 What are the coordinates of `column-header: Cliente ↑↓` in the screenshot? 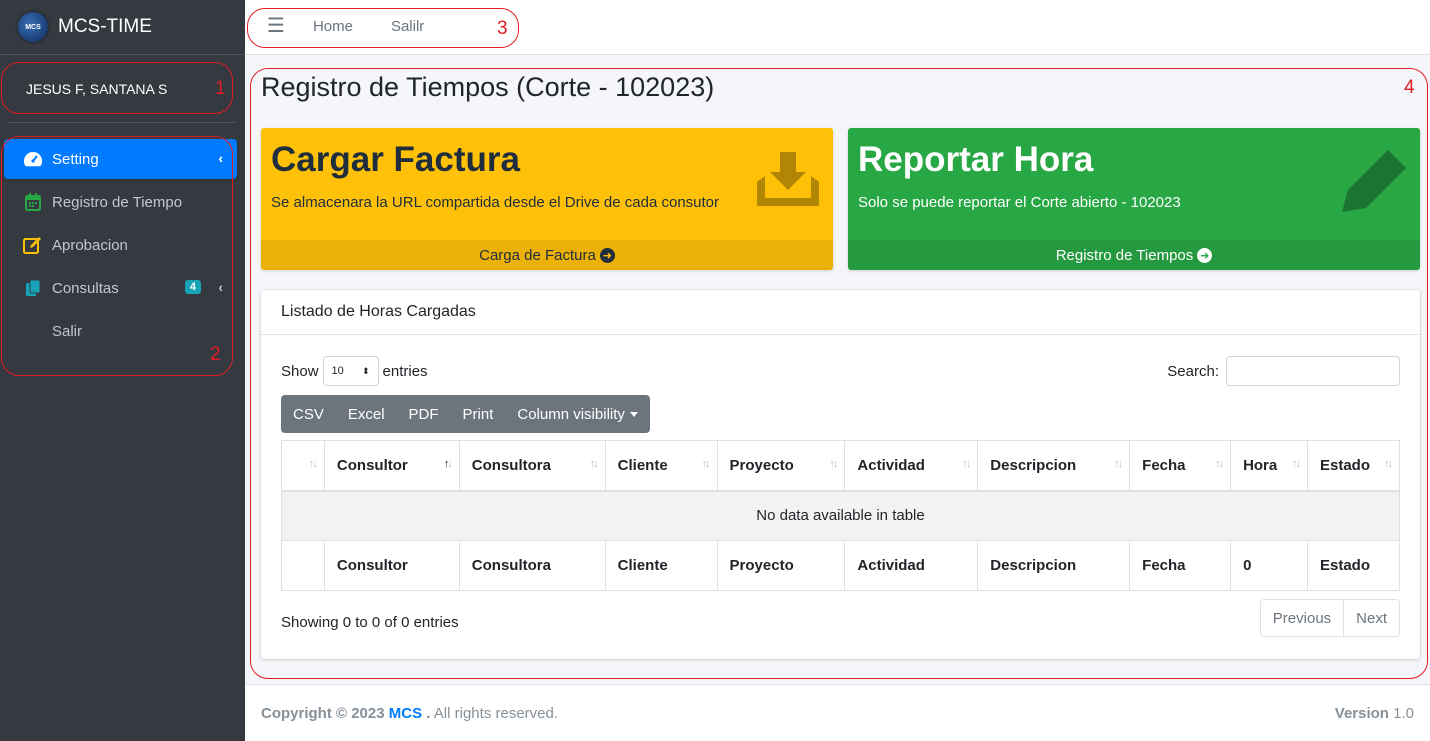 It's located at (661, 466).